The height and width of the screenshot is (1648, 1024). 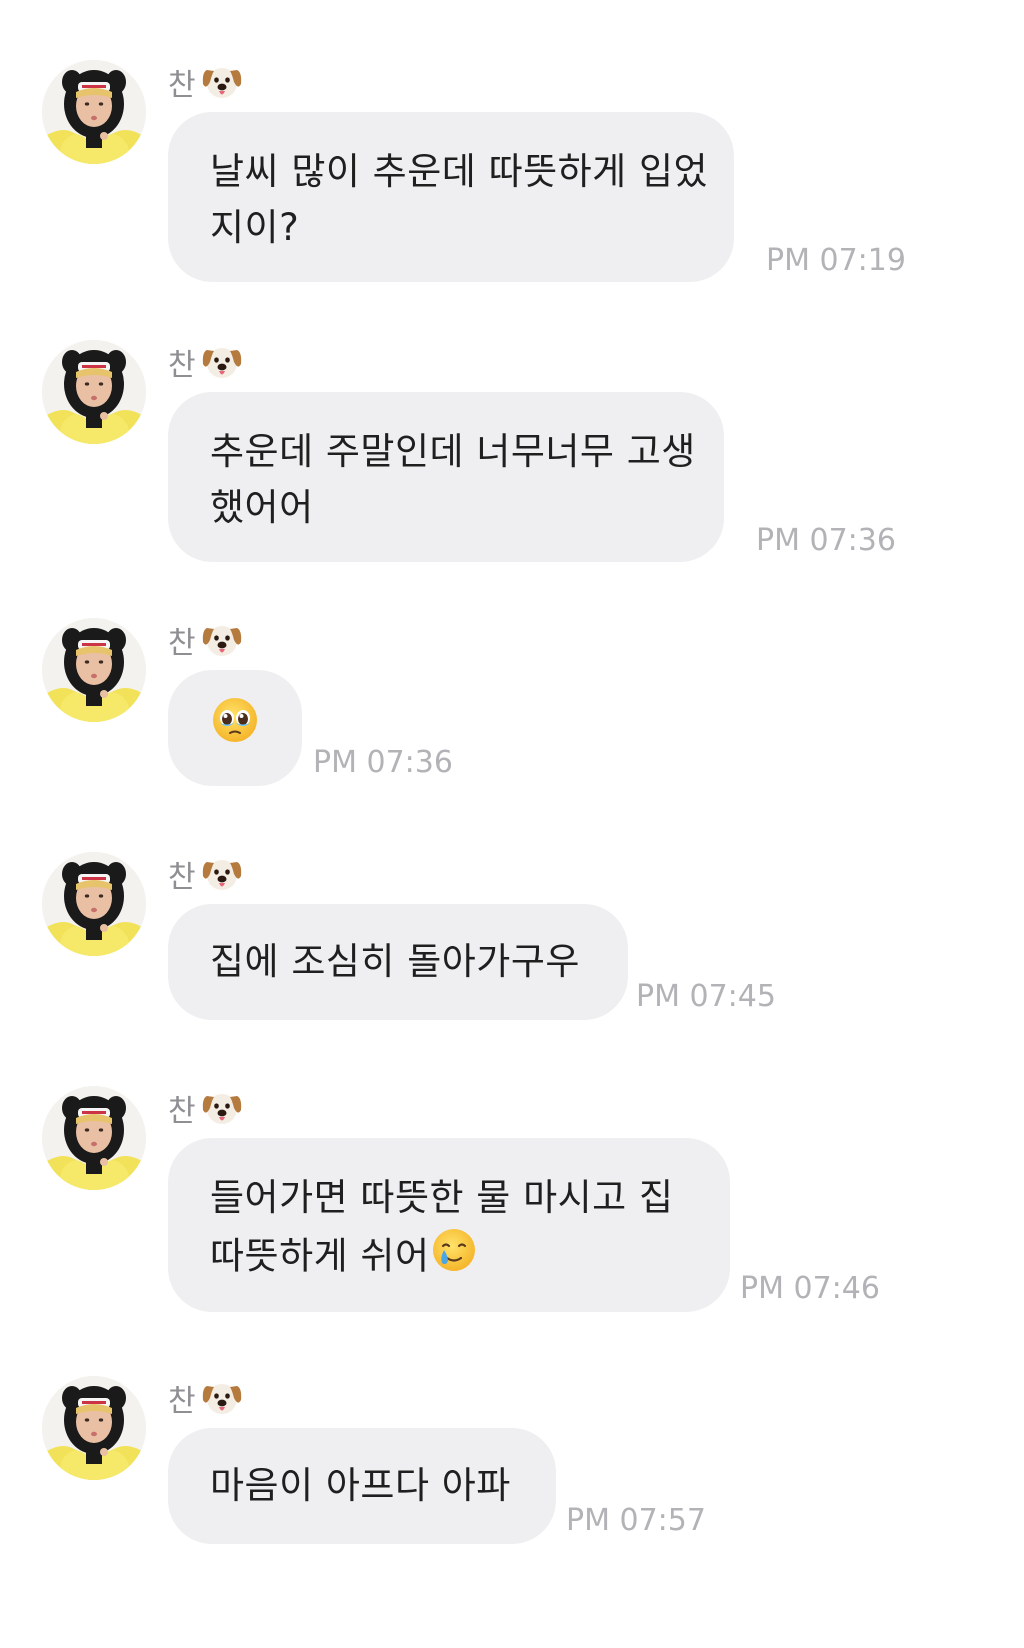 What do you see at coordinates (636, 1520) in the screenshot?
I see `message-timestamp: PM 07:57` at bounding box center [636, 1520].